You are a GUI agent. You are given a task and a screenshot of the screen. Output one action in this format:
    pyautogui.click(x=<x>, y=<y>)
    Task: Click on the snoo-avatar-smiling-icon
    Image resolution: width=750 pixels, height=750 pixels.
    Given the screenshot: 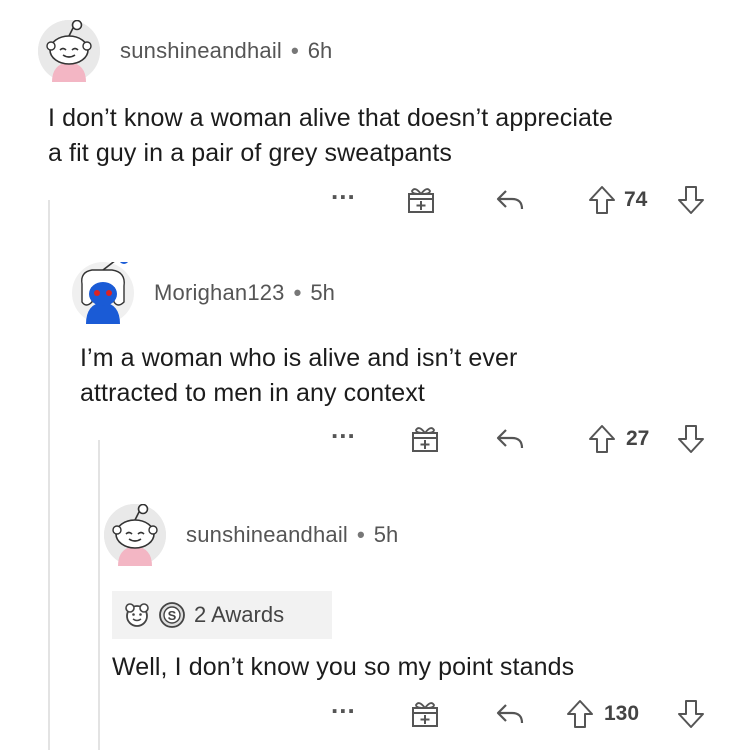 What is the action you would take?
    pyautogui.click(x=135, y=535)
    